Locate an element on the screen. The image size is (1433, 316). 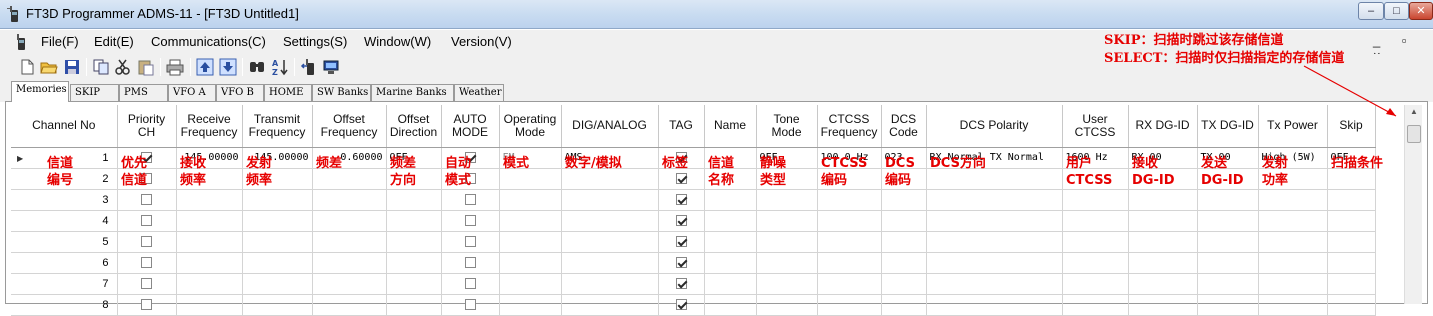
column-header: DCS Code is located at coordinates (904, 126).